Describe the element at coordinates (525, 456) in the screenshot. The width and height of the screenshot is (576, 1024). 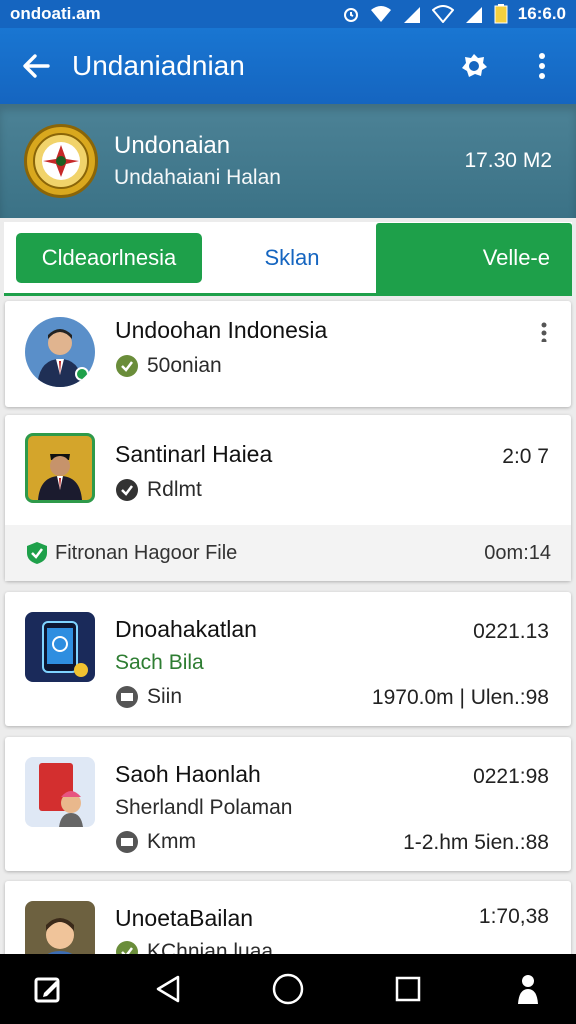
I see `item-meta: 2:0 7` at that location.